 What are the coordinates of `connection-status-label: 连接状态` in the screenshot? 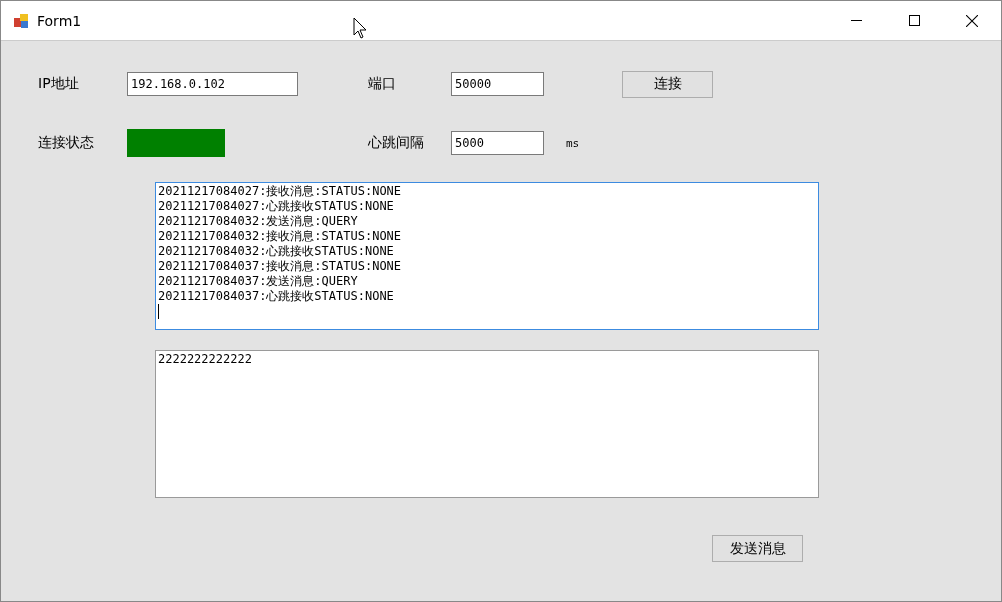 It's located at (66, 143).